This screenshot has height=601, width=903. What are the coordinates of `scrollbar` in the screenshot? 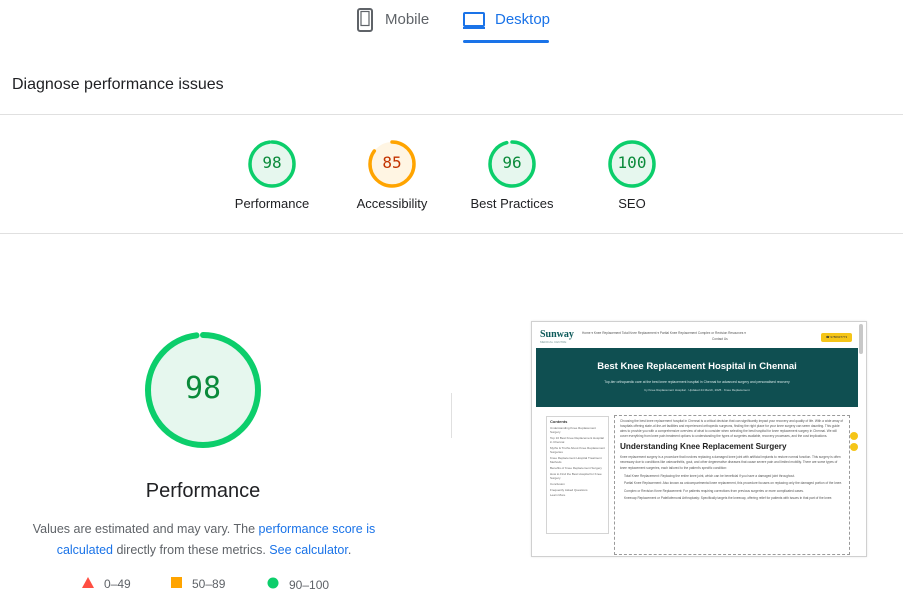 It's located at (861, 339).